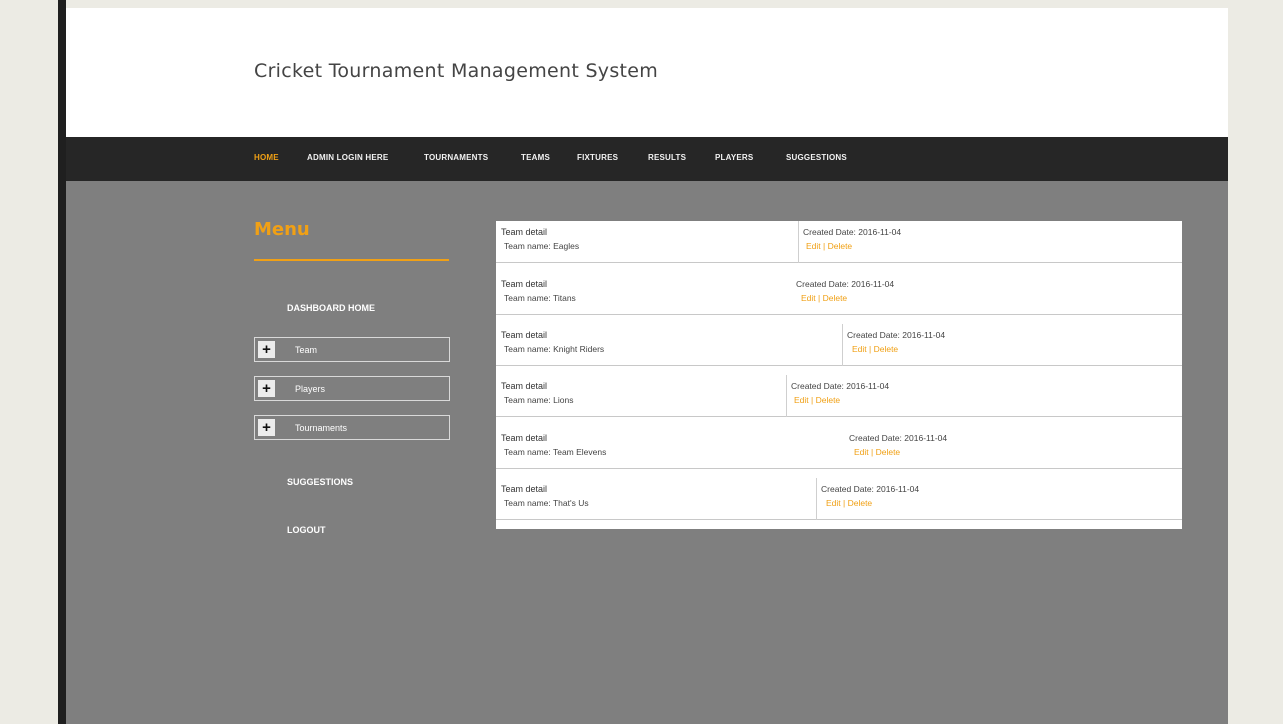  What do you see at coordinates (597, 157) in the screenshot?
I see `nav-fixtures: FIXTURES` at bounding box center [597, 157].